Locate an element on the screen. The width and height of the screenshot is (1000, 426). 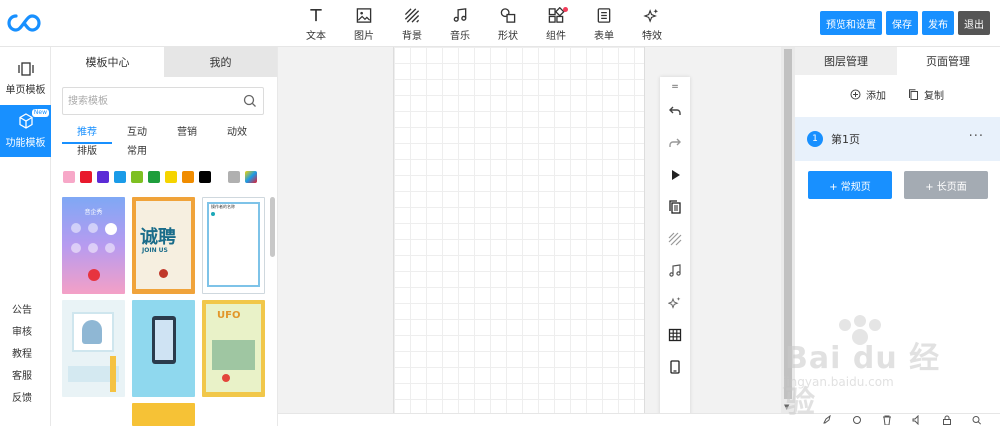
rail-item-single-page: 单页模板 is located at coordinates (25, 79).